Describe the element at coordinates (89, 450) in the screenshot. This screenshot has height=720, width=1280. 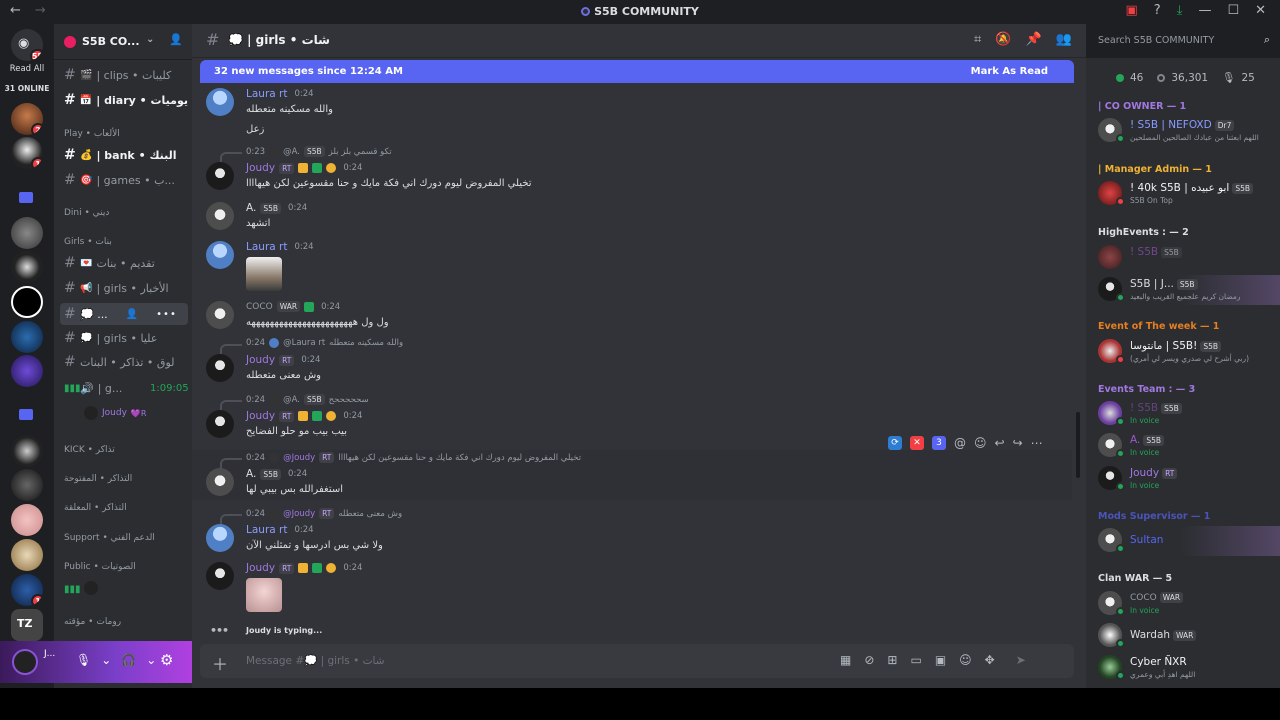
I see `category-kick: KICK • تذاكر` at that location.